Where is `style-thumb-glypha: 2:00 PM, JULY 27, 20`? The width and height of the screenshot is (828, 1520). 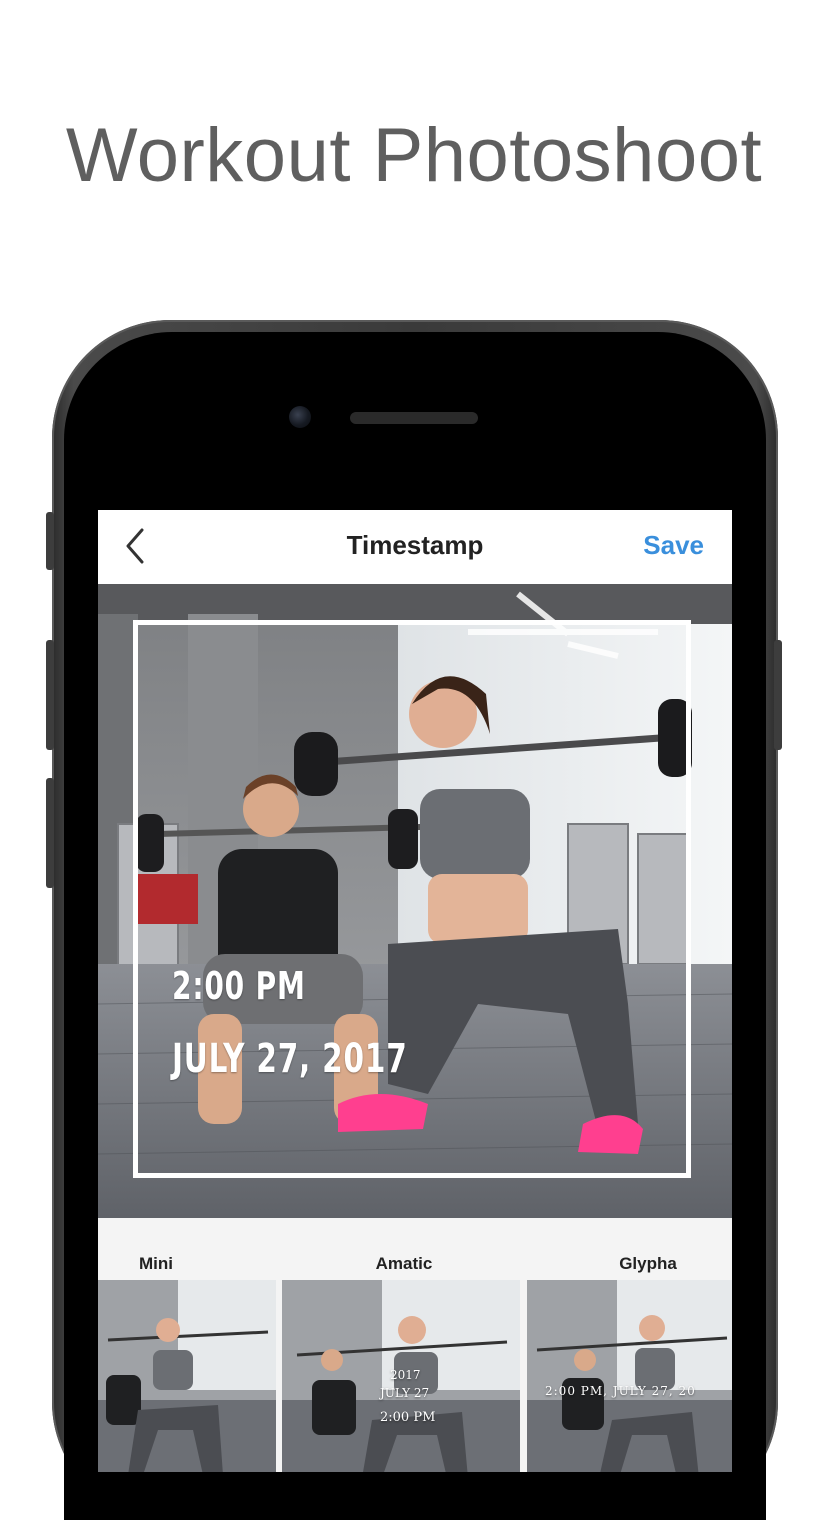 style-thumb-glypha: 2:00 PM, JULY 27, 20 is located at coordinates (629, 1376).